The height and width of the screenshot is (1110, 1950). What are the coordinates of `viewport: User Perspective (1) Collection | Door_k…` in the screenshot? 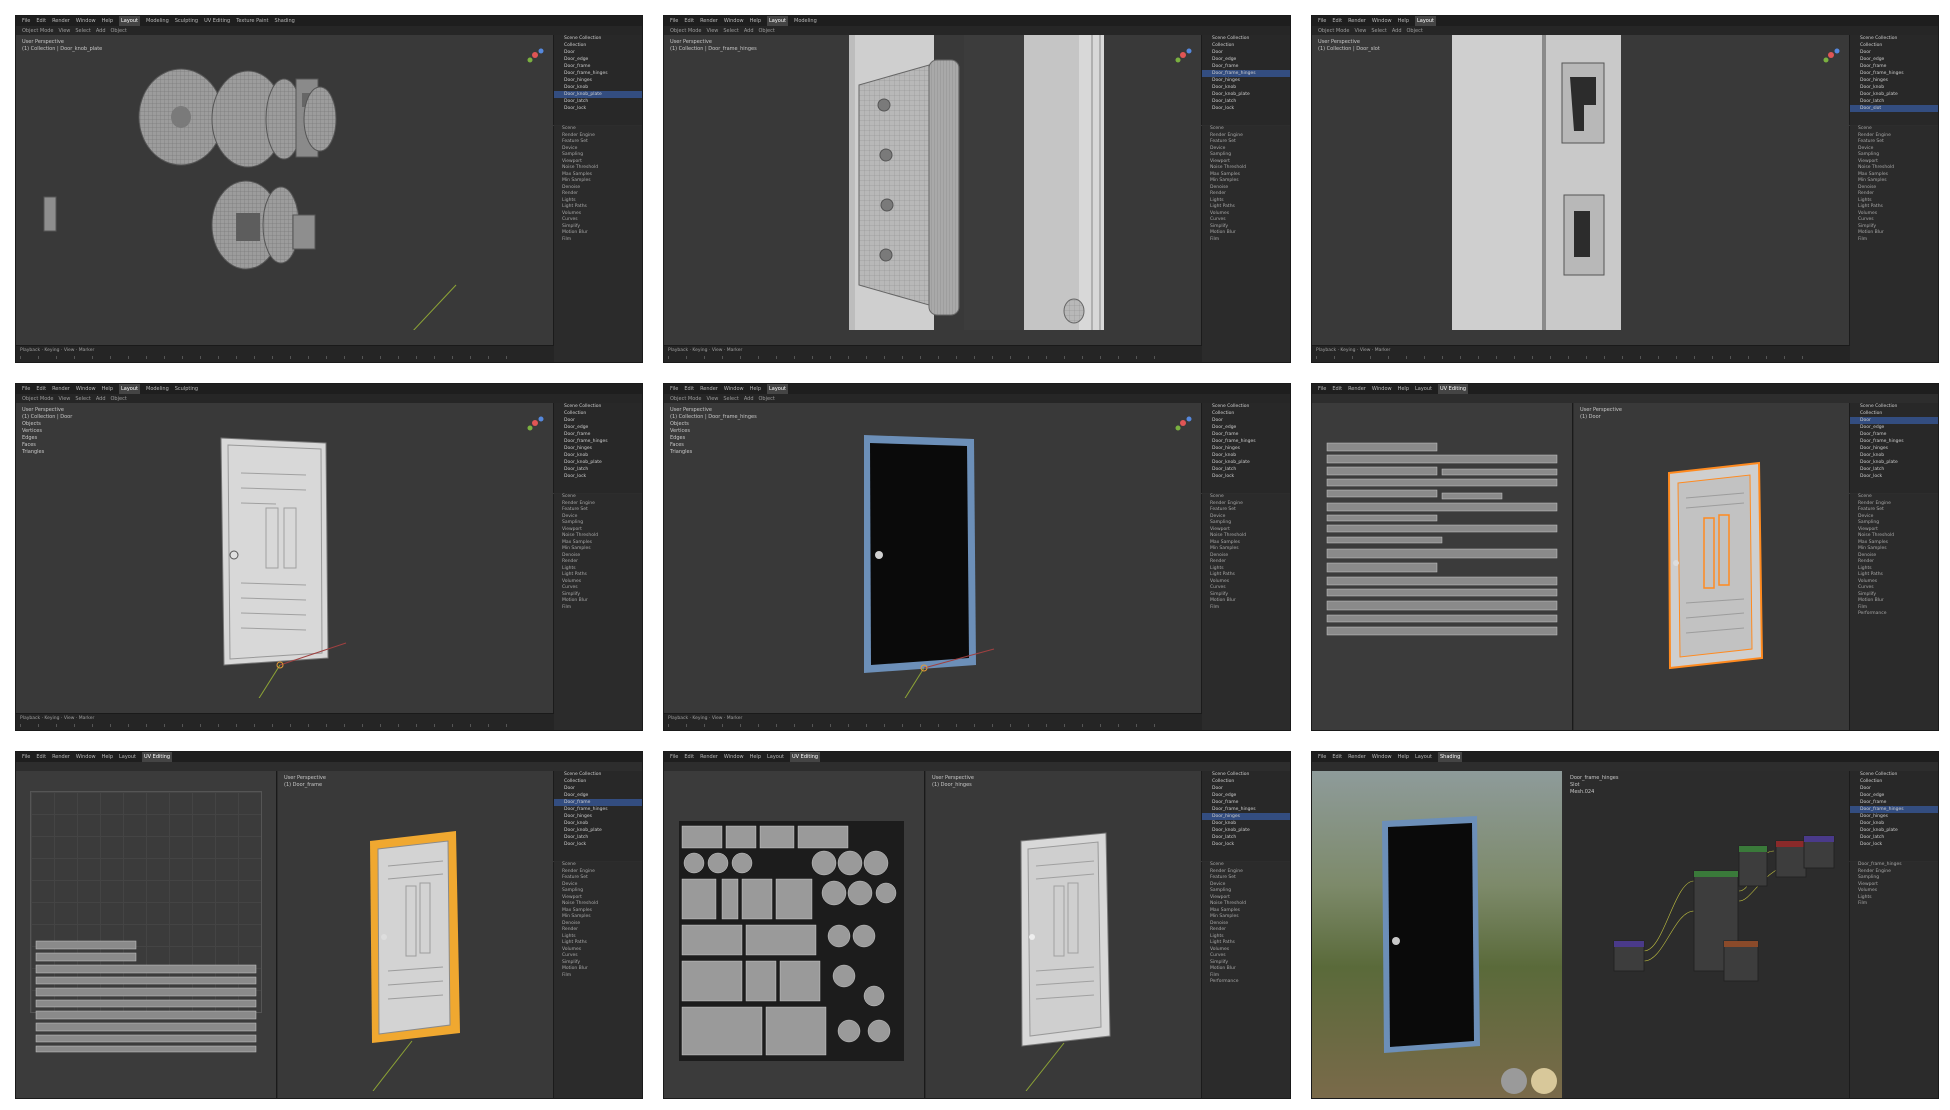 It's located at (285, 190).